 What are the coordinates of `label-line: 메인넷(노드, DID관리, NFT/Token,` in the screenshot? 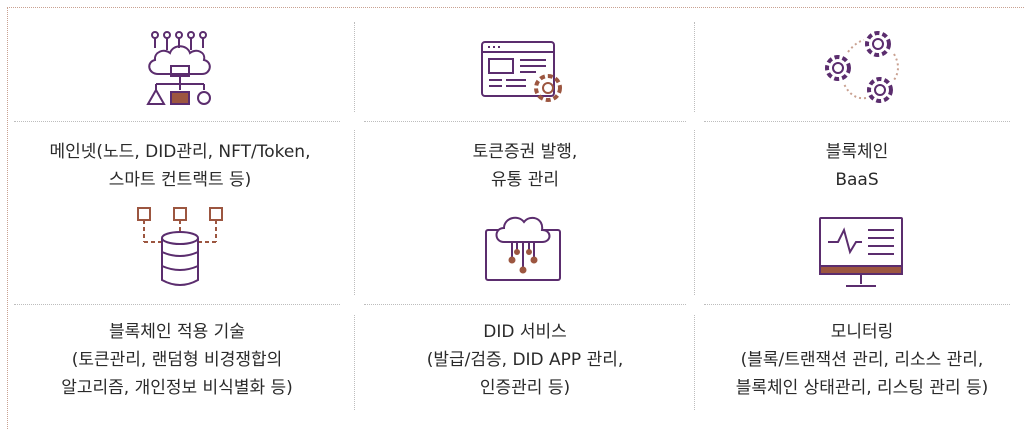 It's located at (180, 152).